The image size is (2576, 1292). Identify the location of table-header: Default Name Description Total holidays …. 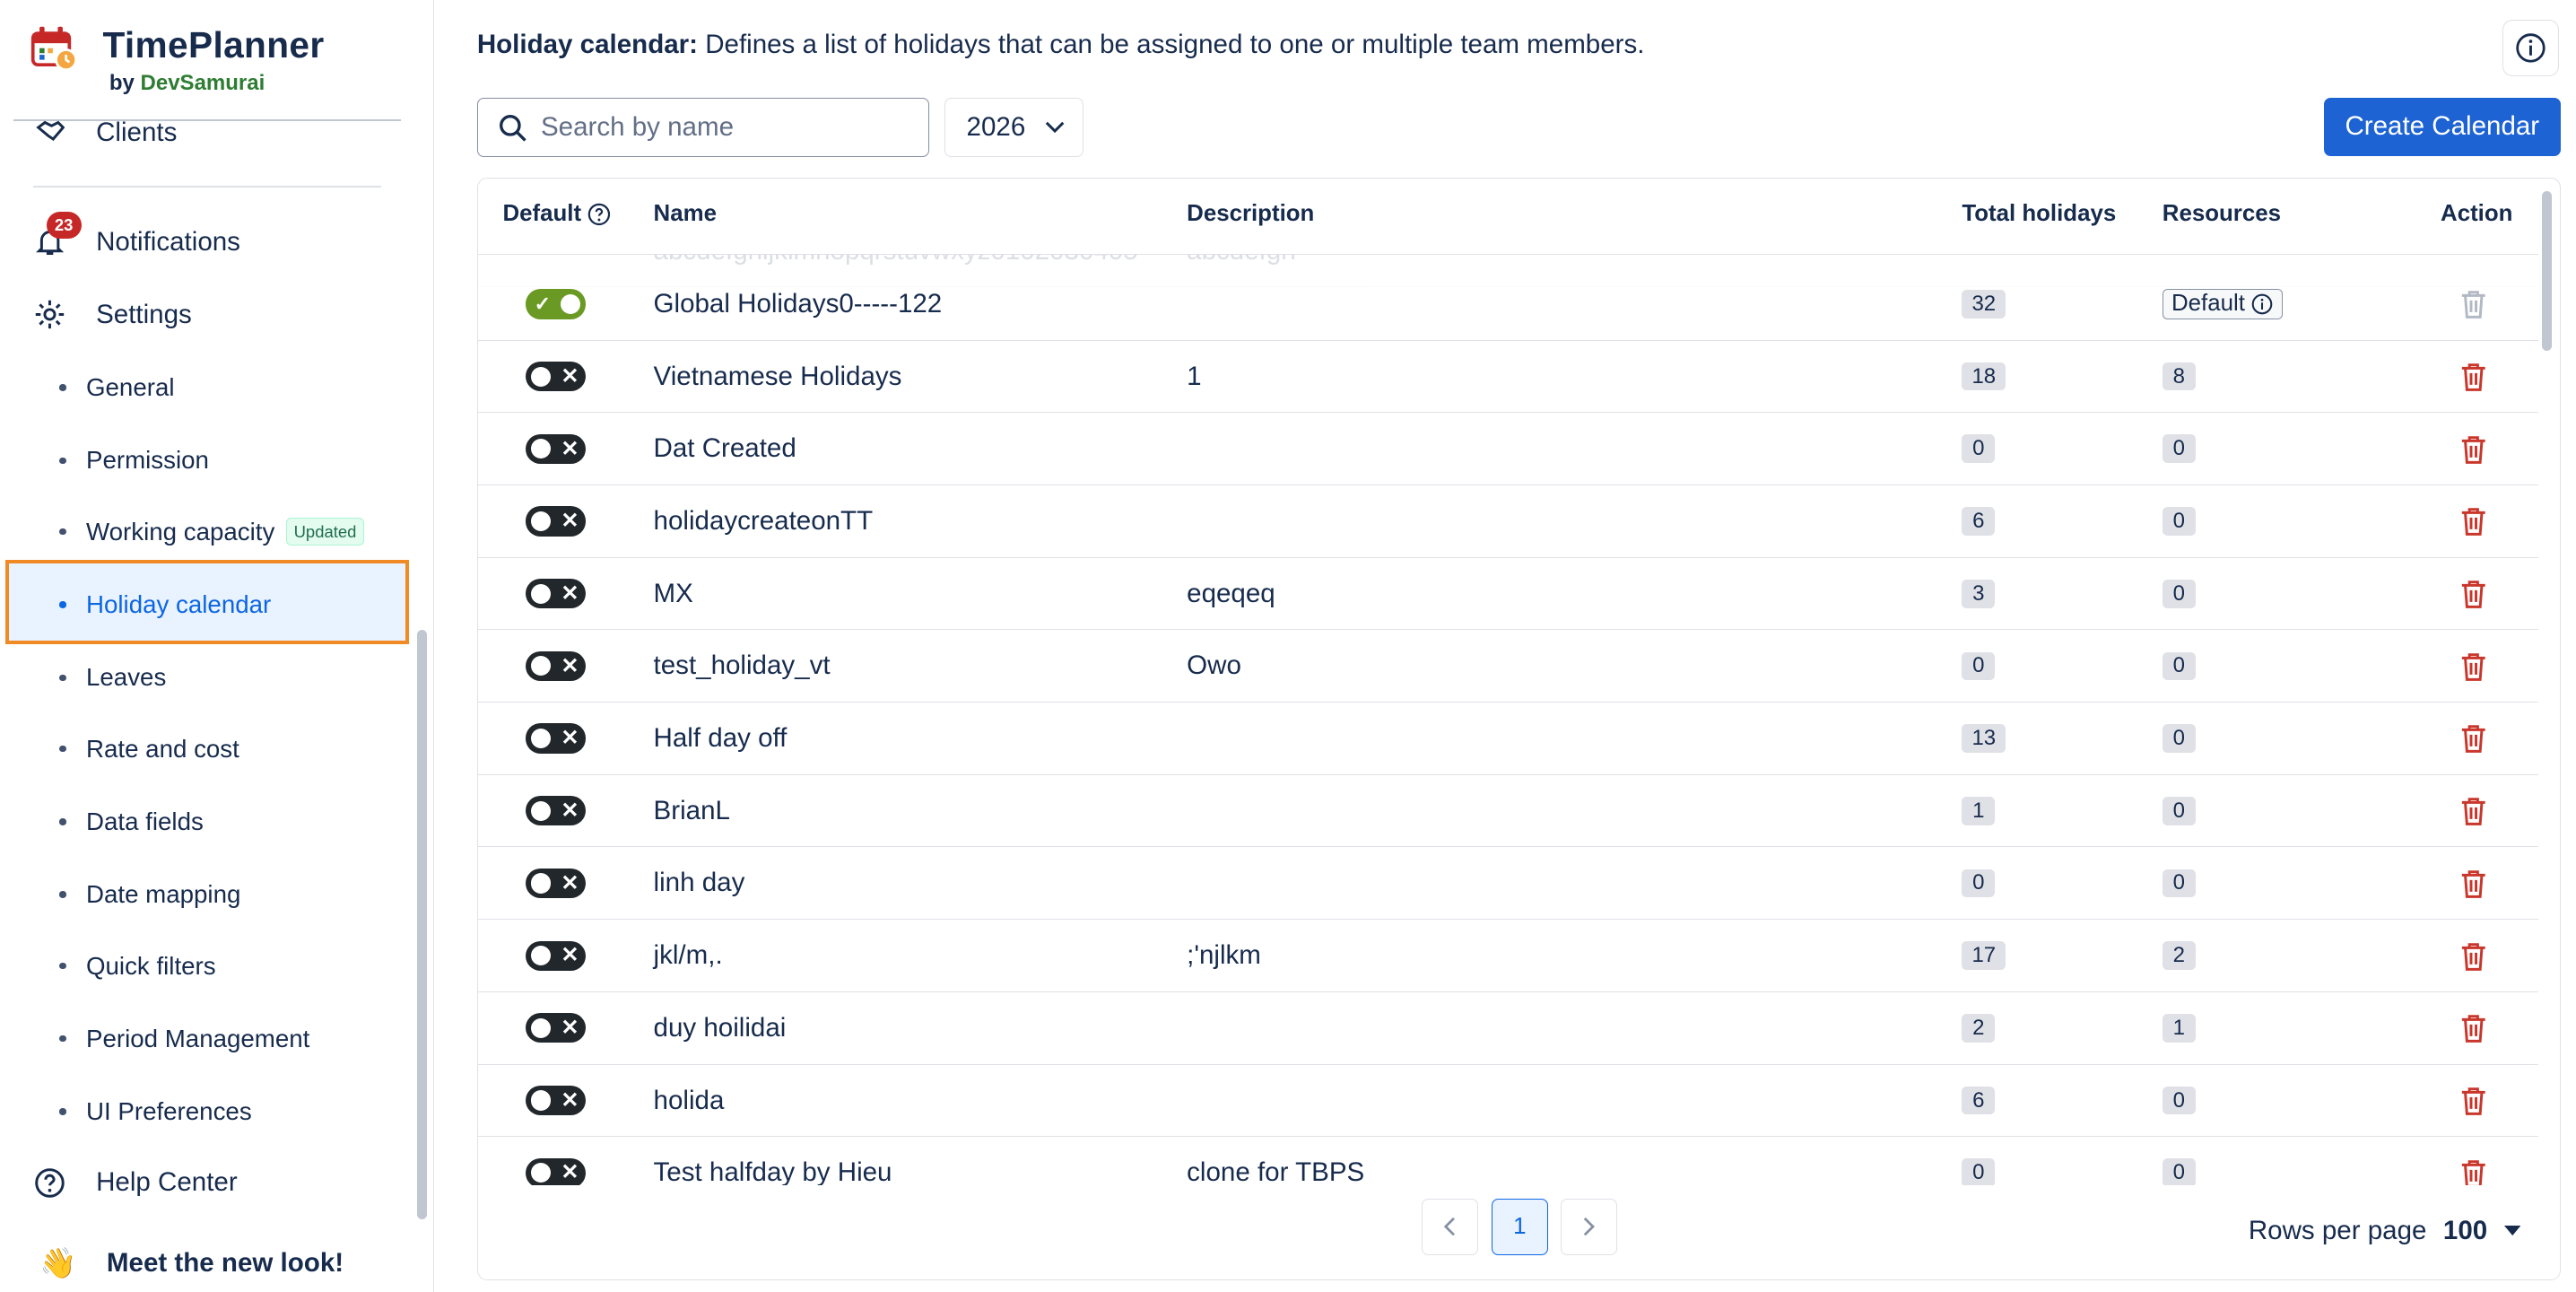
(1507, 216).